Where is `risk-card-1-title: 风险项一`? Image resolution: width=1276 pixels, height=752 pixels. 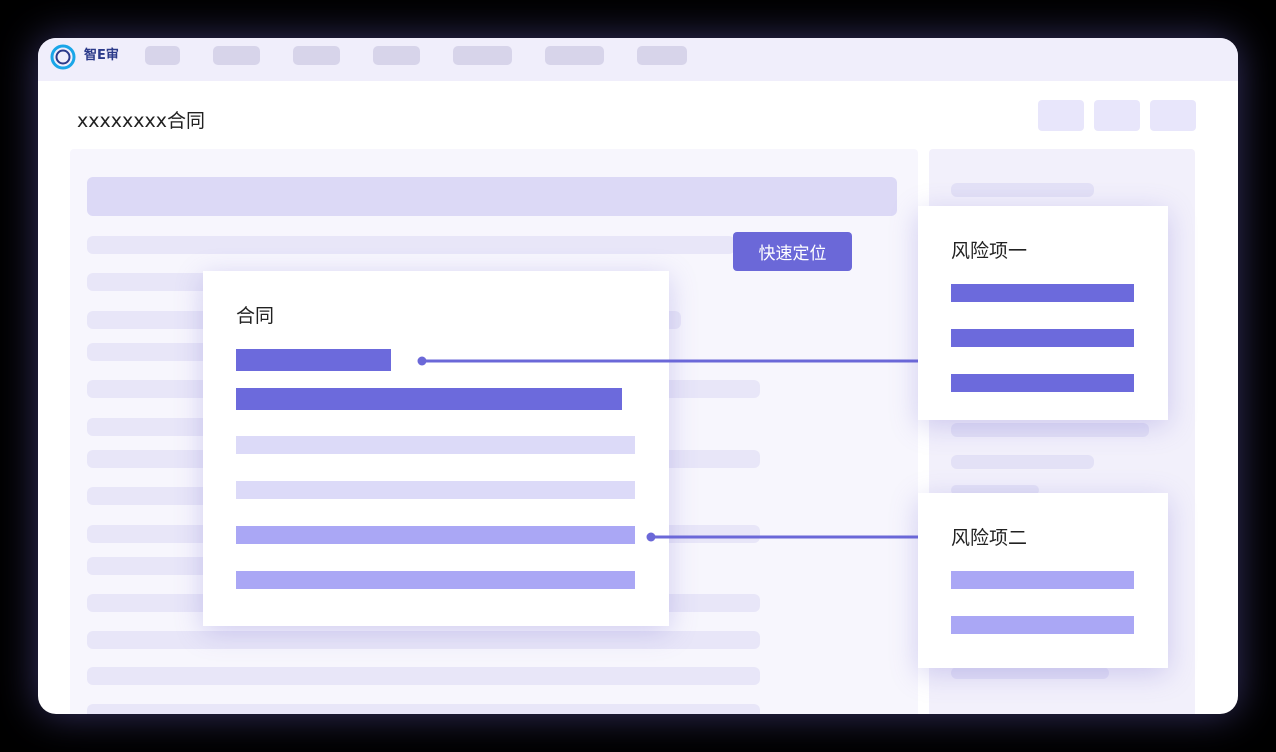
risk-card-1-title: 风险项一 is located at coordinates (989, 251).